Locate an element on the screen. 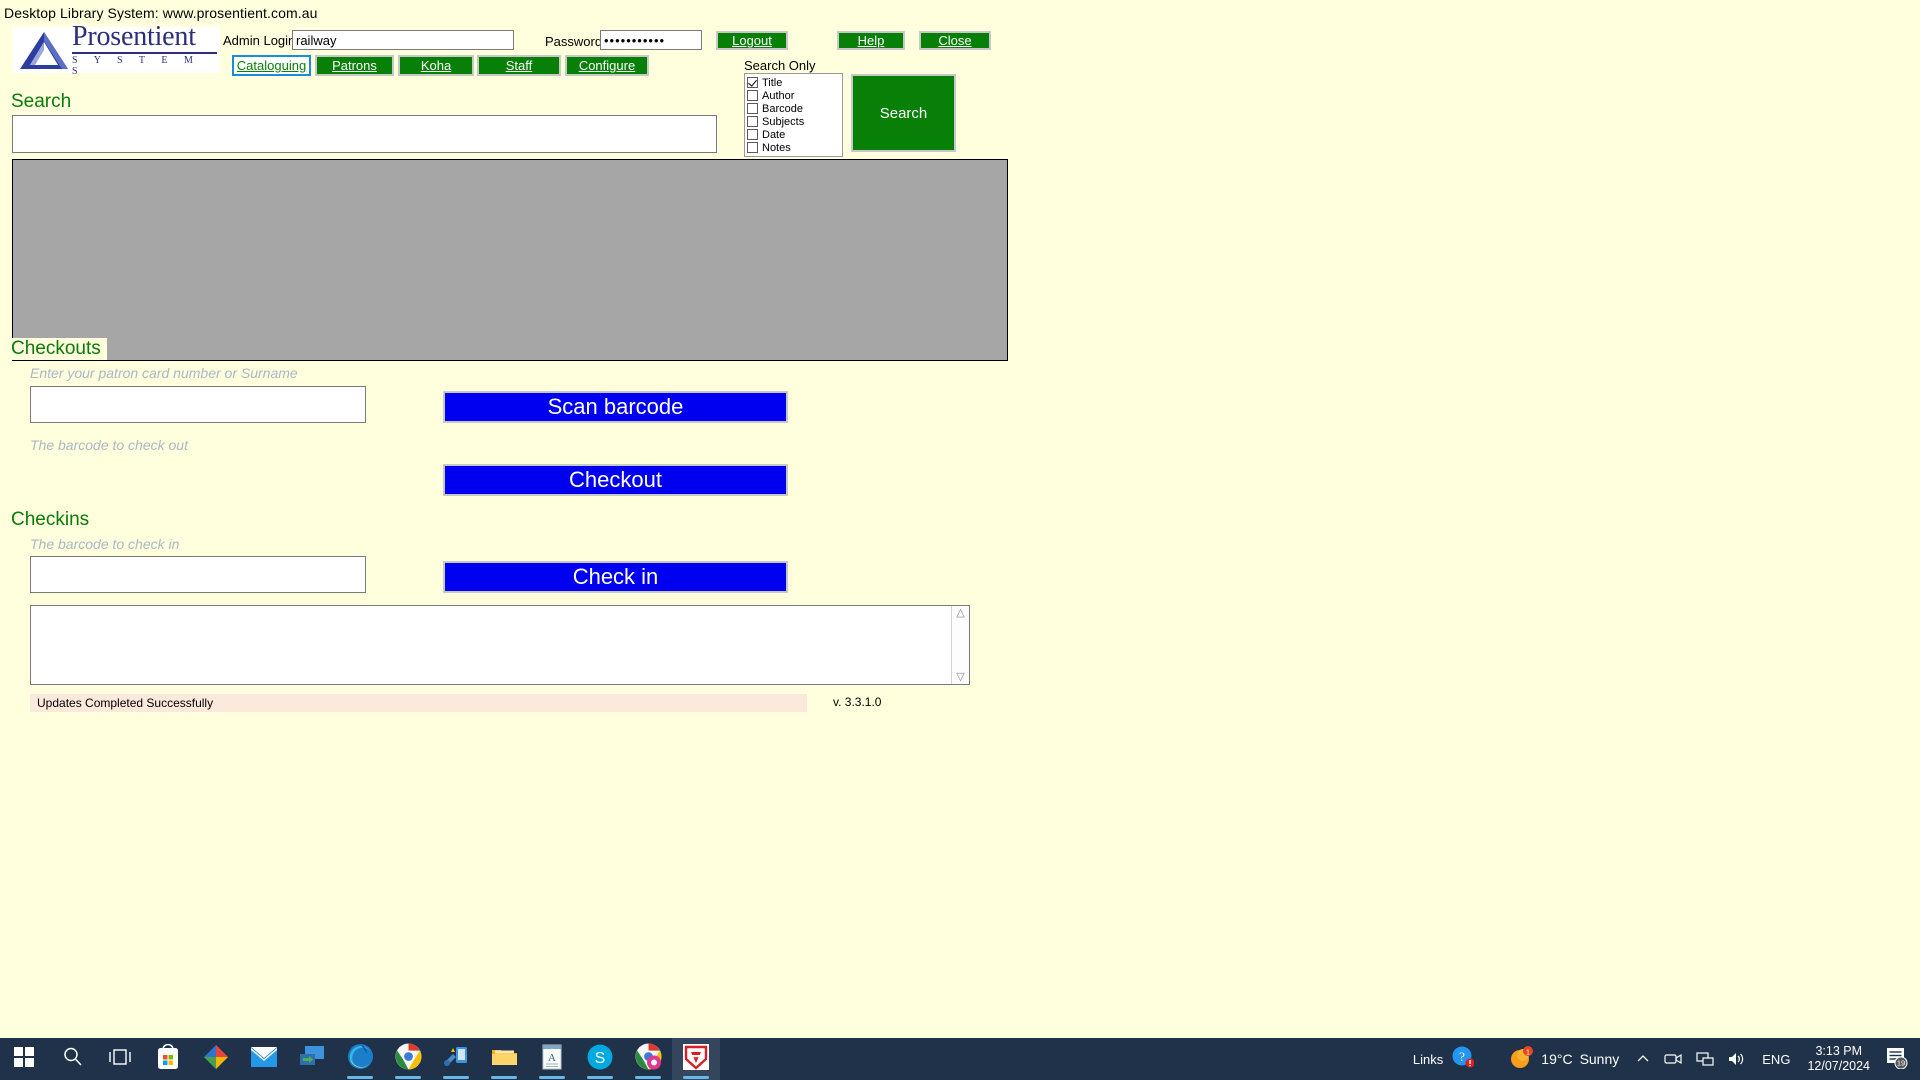  status-bar: Updates Completed Successfully is located at coordinates (418, 703).